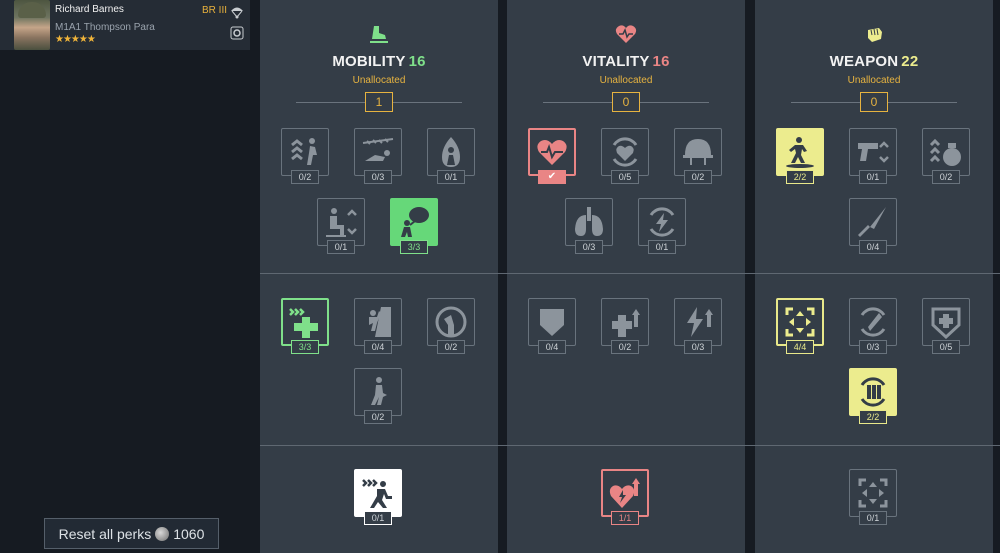 The height and width of the screenshot is (553, 1000). I want to click on perk-weapon-6: 0/3, so click(873, 326).